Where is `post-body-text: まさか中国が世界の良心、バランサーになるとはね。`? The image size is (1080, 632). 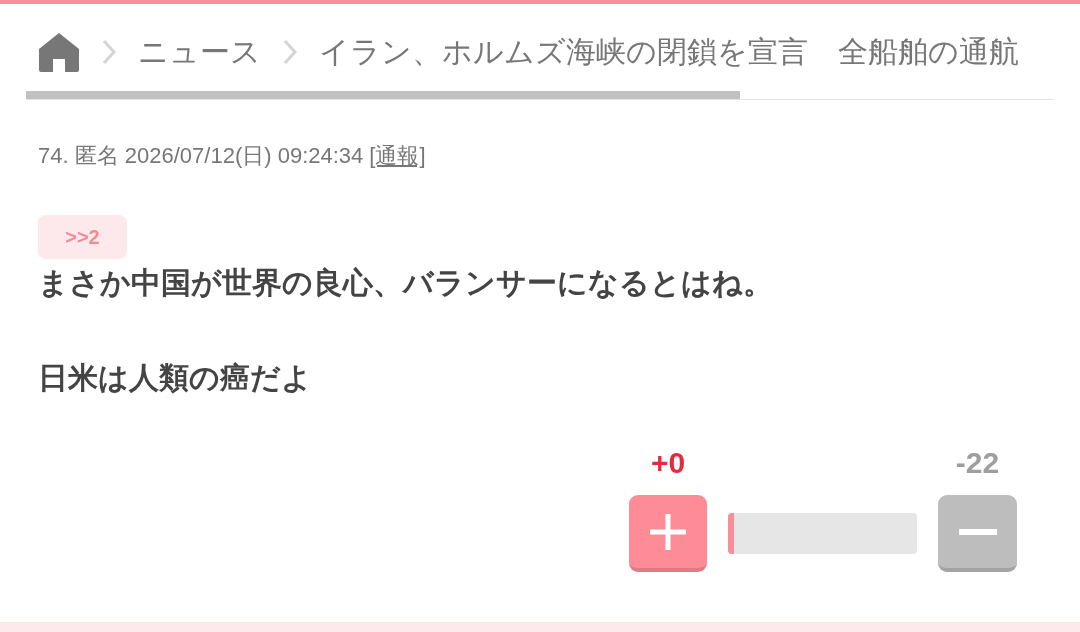 post-body-text: まさか中国が世界の良心、バランサーになるとはね。 is located at coordinates (406, 283).